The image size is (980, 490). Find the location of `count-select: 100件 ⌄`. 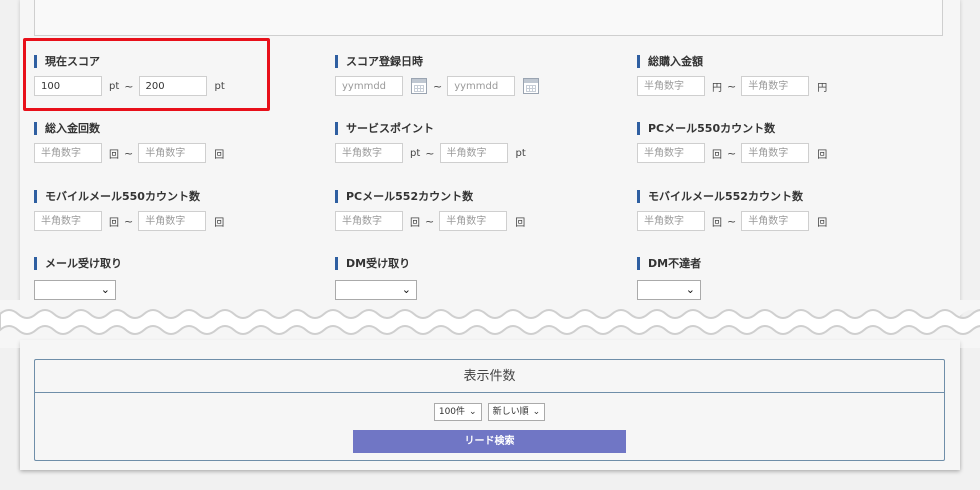

count-select: 100件 ⌄ is located at coordinates (457, 412).